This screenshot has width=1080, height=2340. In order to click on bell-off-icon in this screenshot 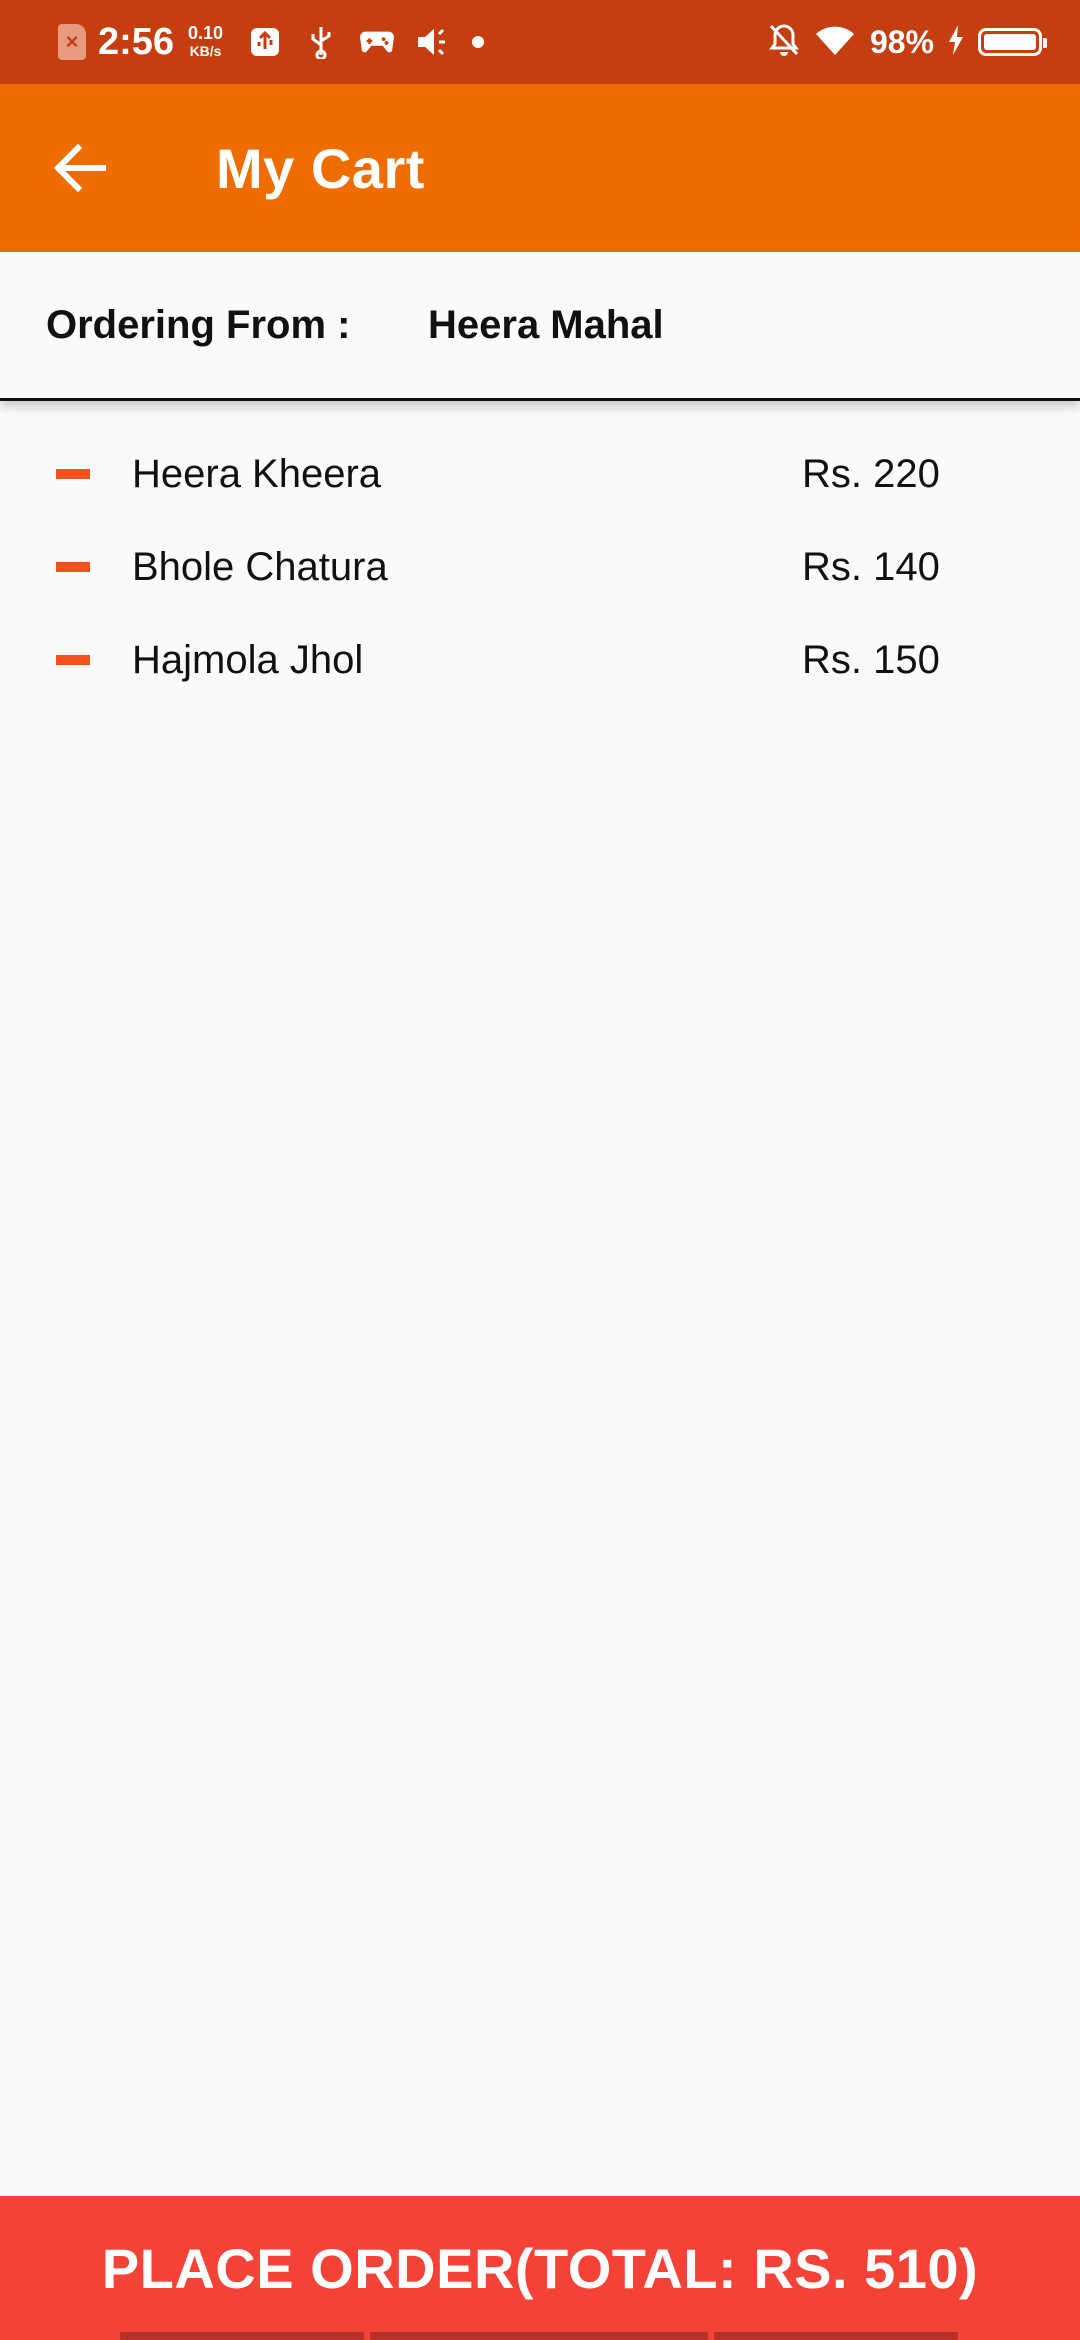, I will do `click(784, 42)`.